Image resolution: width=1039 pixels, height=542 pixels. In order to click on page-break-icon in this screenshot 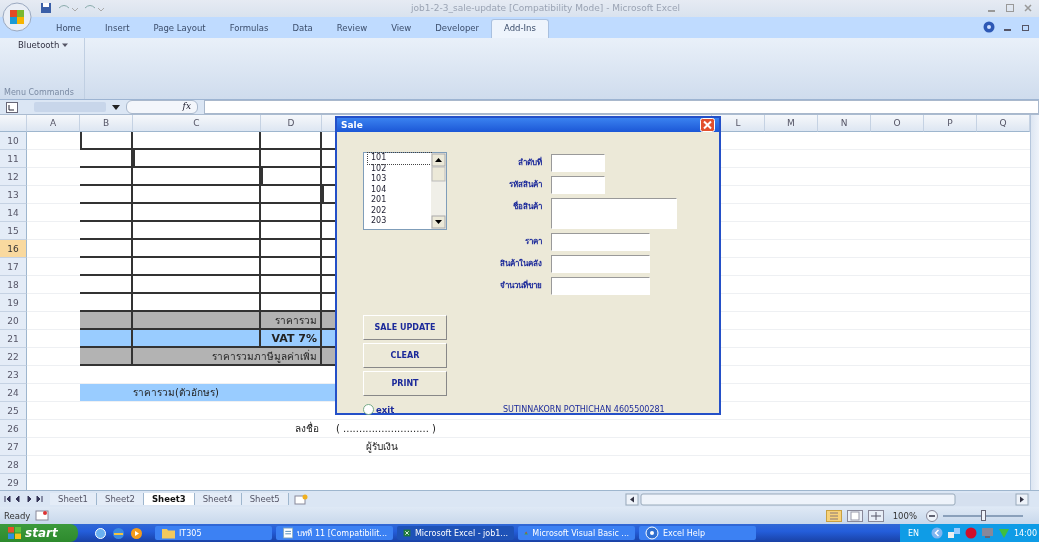, I will do `click(875, 515)`.